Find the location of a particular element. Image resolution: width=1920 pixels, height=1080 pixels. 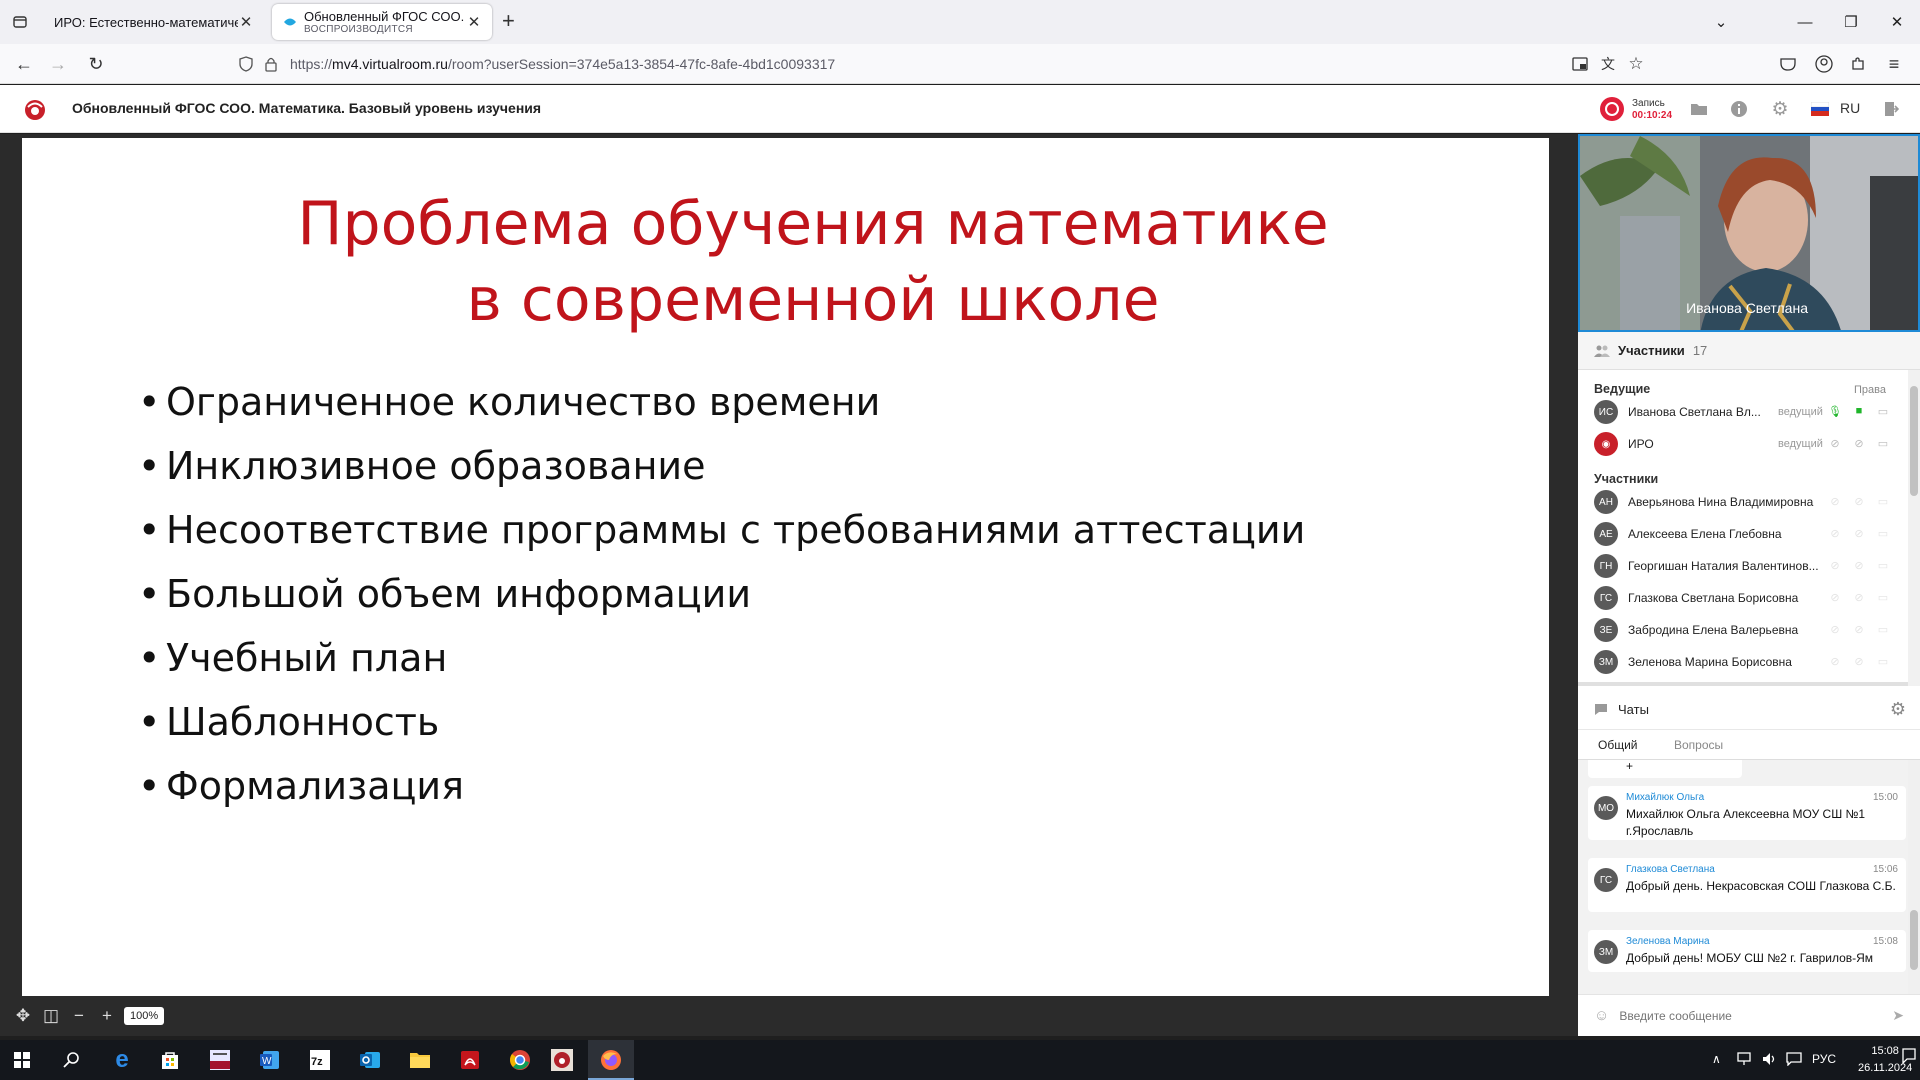

lock-icon is located at coordinates (271, 64).